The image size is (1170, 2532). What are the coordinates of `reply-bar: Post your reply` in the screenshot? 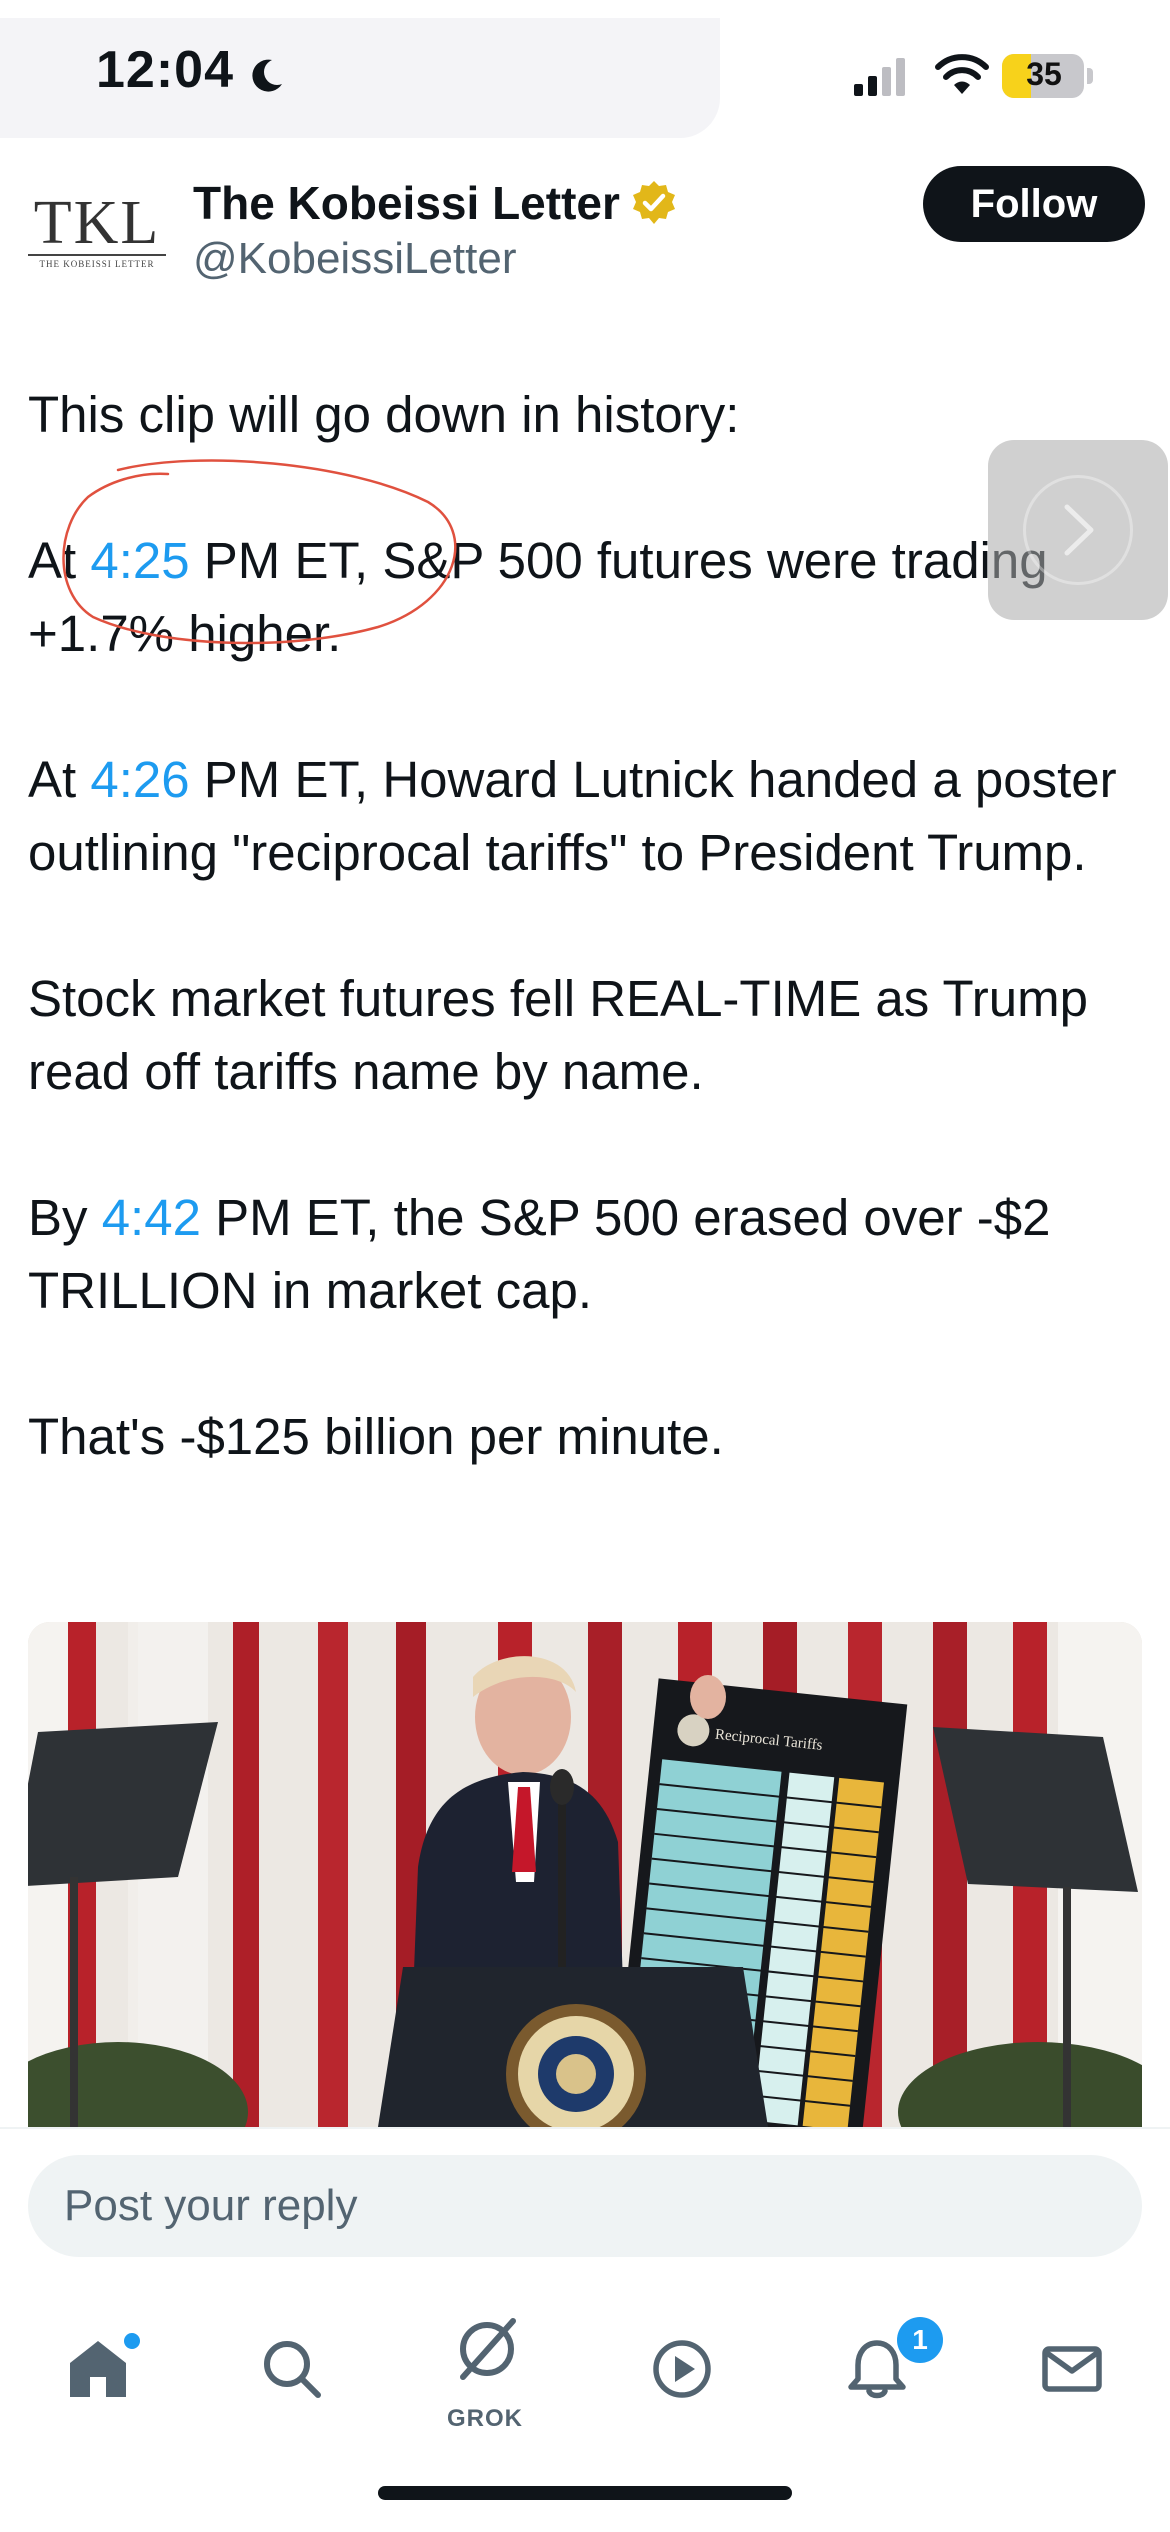 It's located at (585, 2197).